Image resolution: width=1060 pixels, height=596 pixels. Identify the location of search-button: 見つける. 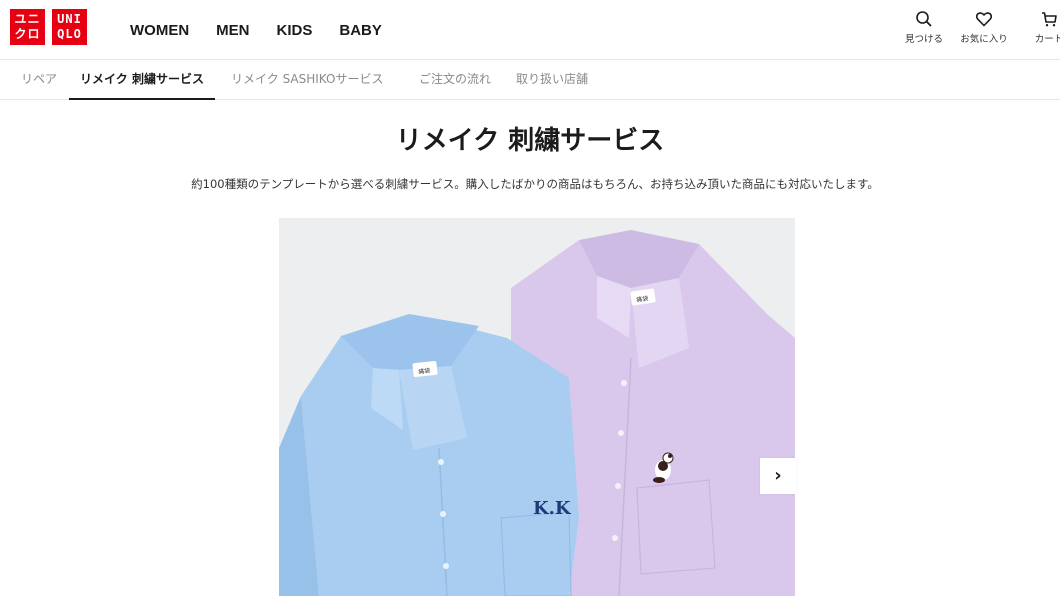
(924, 27).